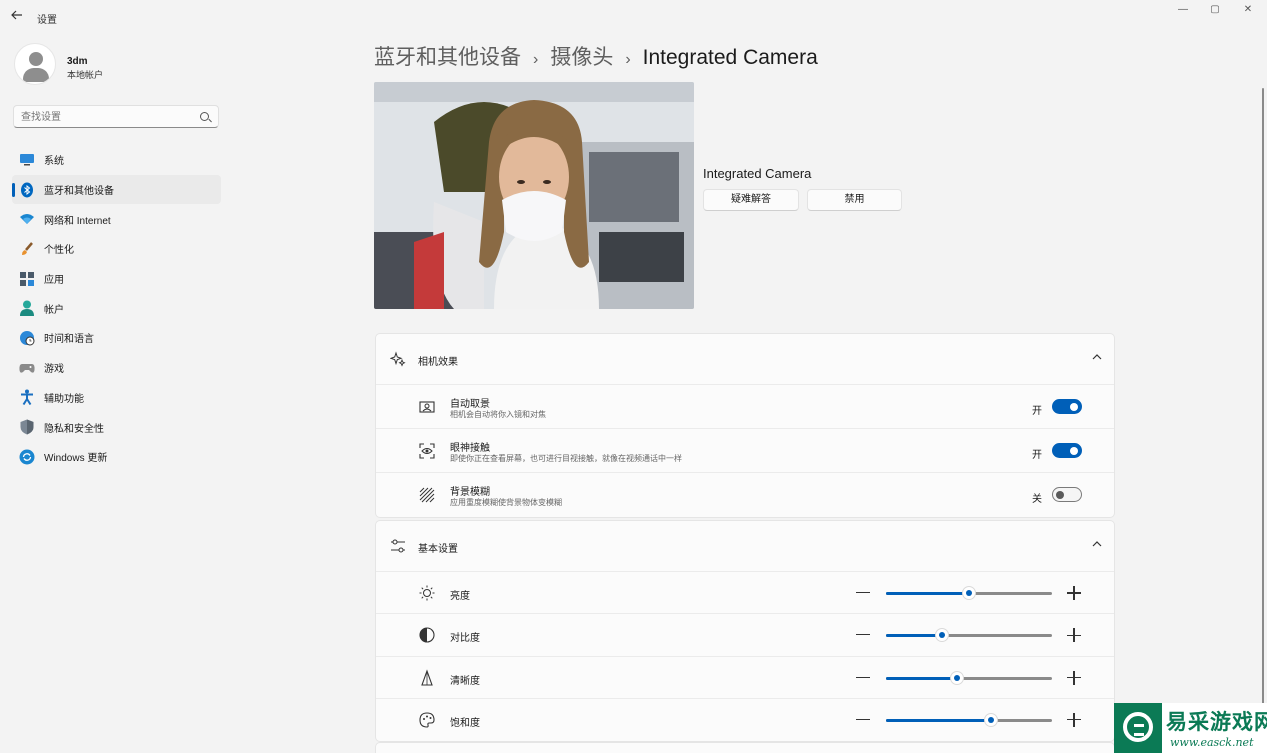 The image size is (1267, 753). Describe the element at coordinates (427, 720) in the screenshot. I see `saturation-icon` at that location.